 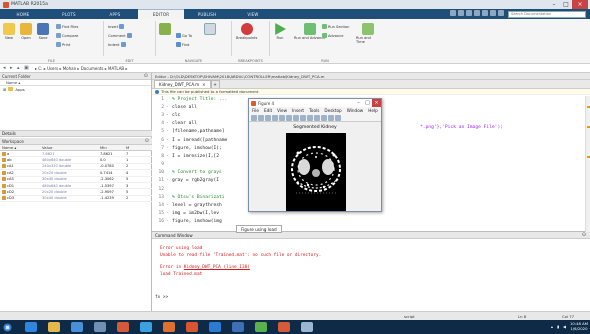 What do you see at coordinates (111, 147) in the screenshot?
I see `col-min: Min` at bounding box center [111, 147].